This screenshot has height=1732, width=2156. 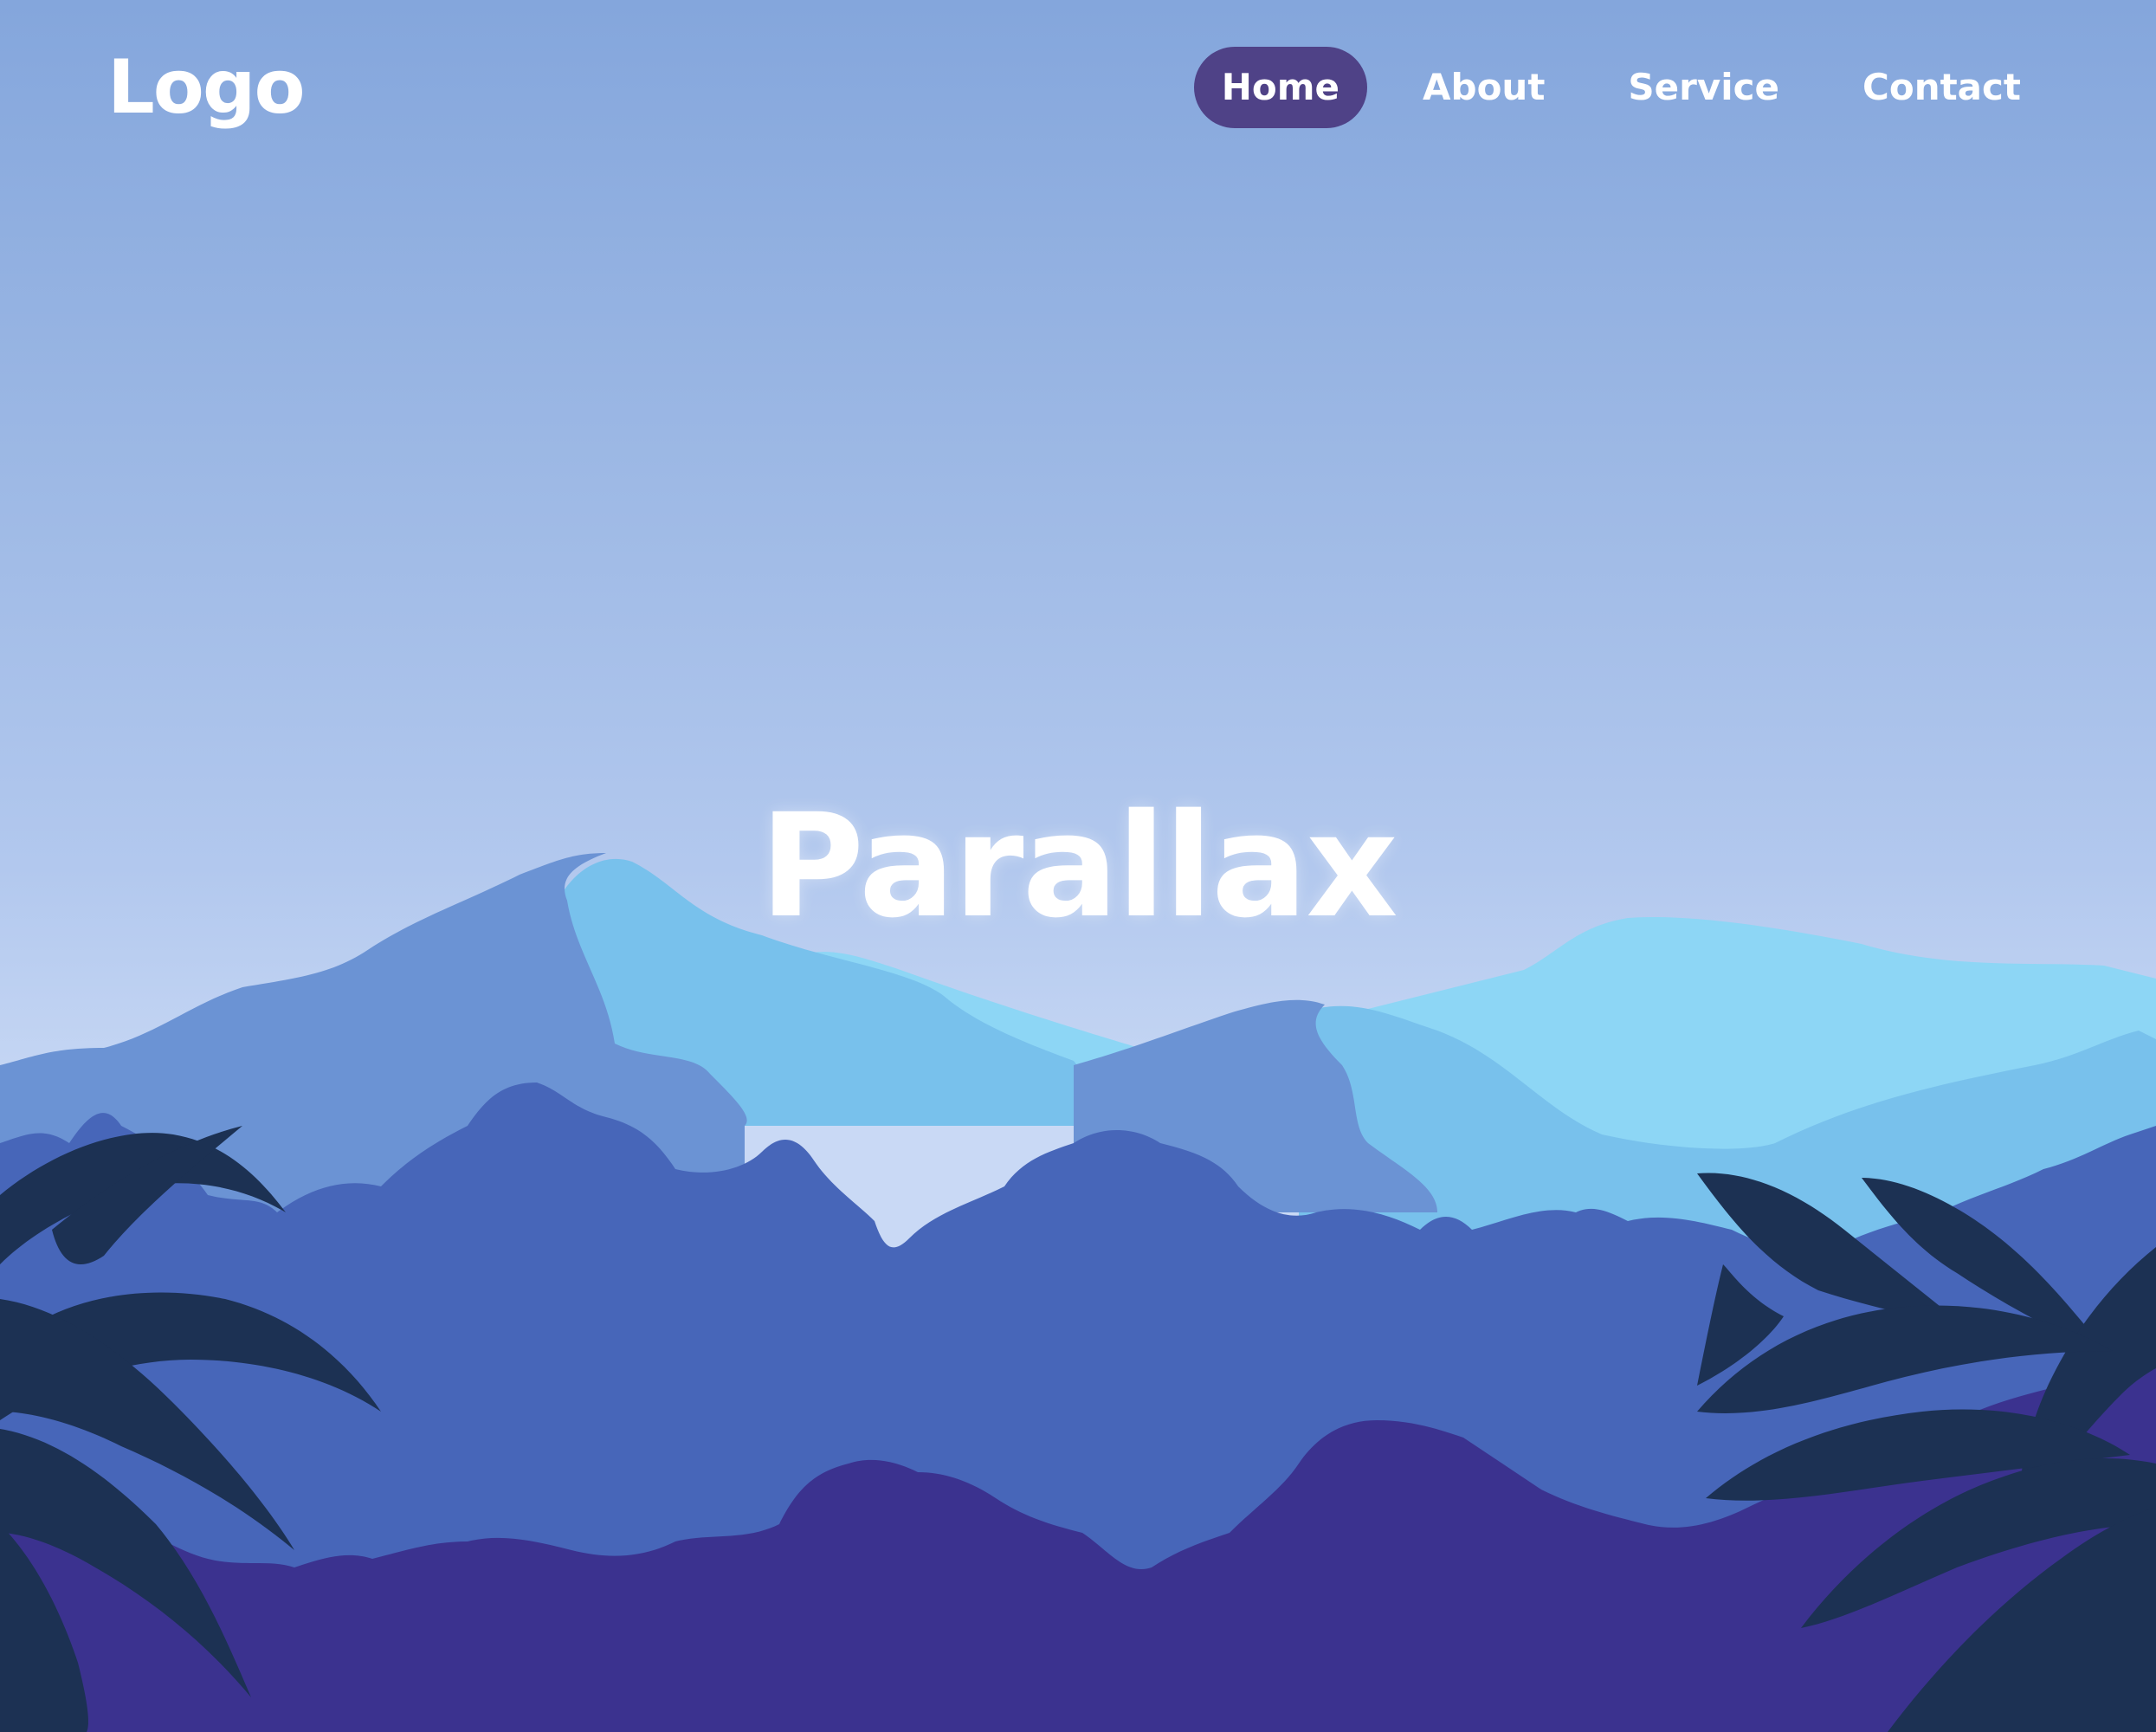 What do you see at coordinates (1078, 866) in the screenshot?
I see `hero-title: Parallax` at bounding box center [1078, 866].